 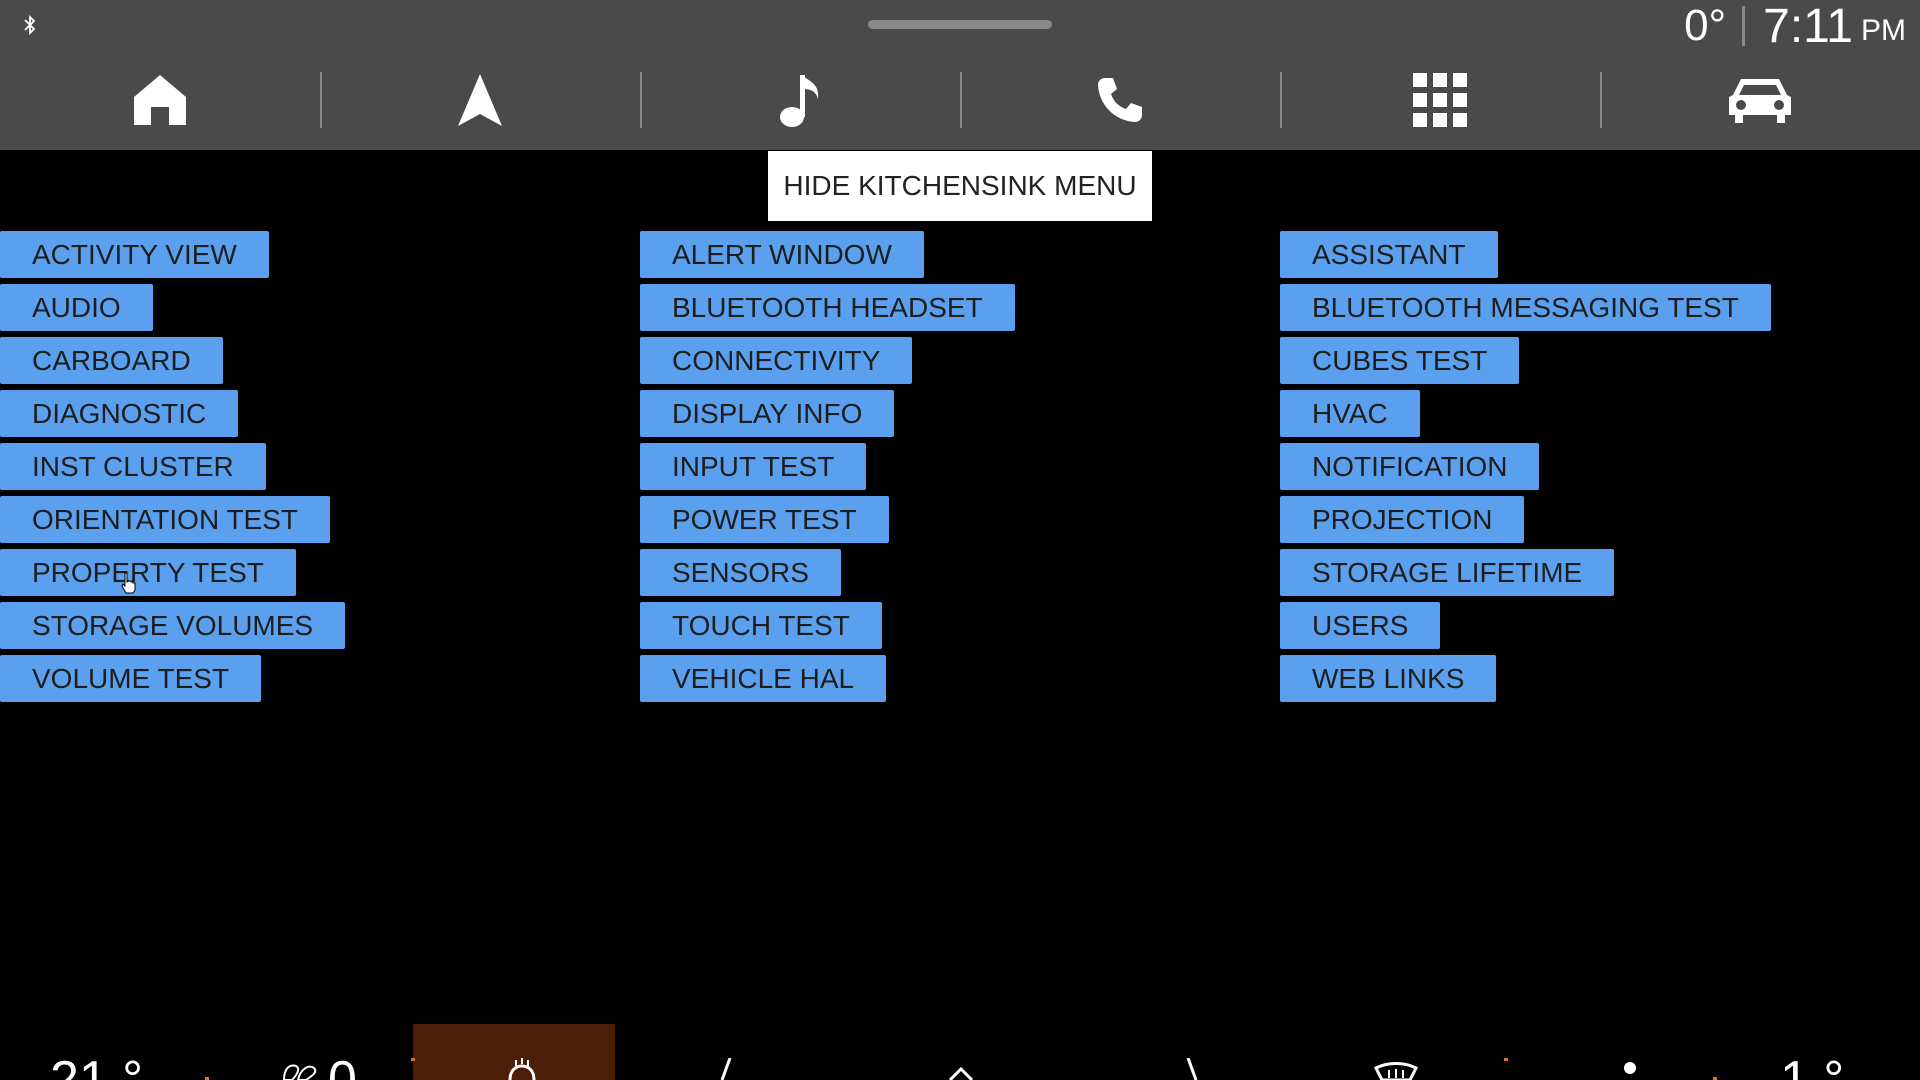 I want to click on web-links-button: WEB LINKS, so click(x=1388, y=678).